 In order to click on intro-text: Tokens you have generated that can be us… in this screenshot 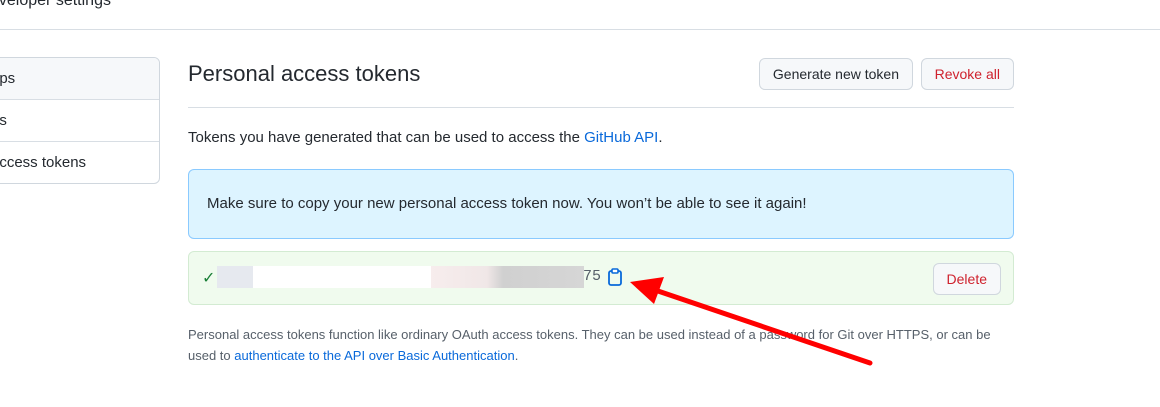, I will do `click(601, 138)`.